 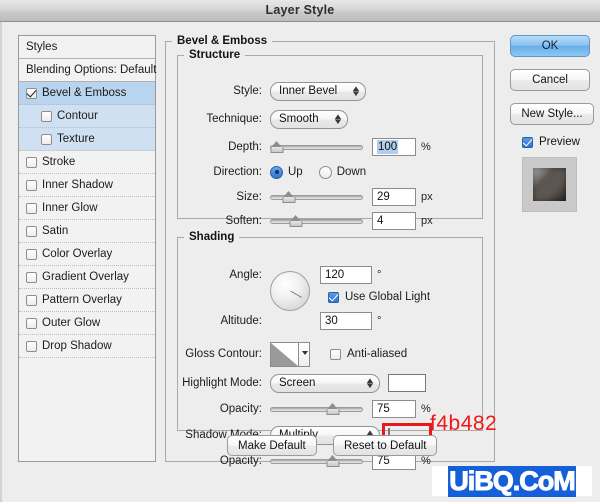 I want to click on highlight-mode-row: Highlight Mode: Screen ▲ ▼, so click(x=328, y=383).